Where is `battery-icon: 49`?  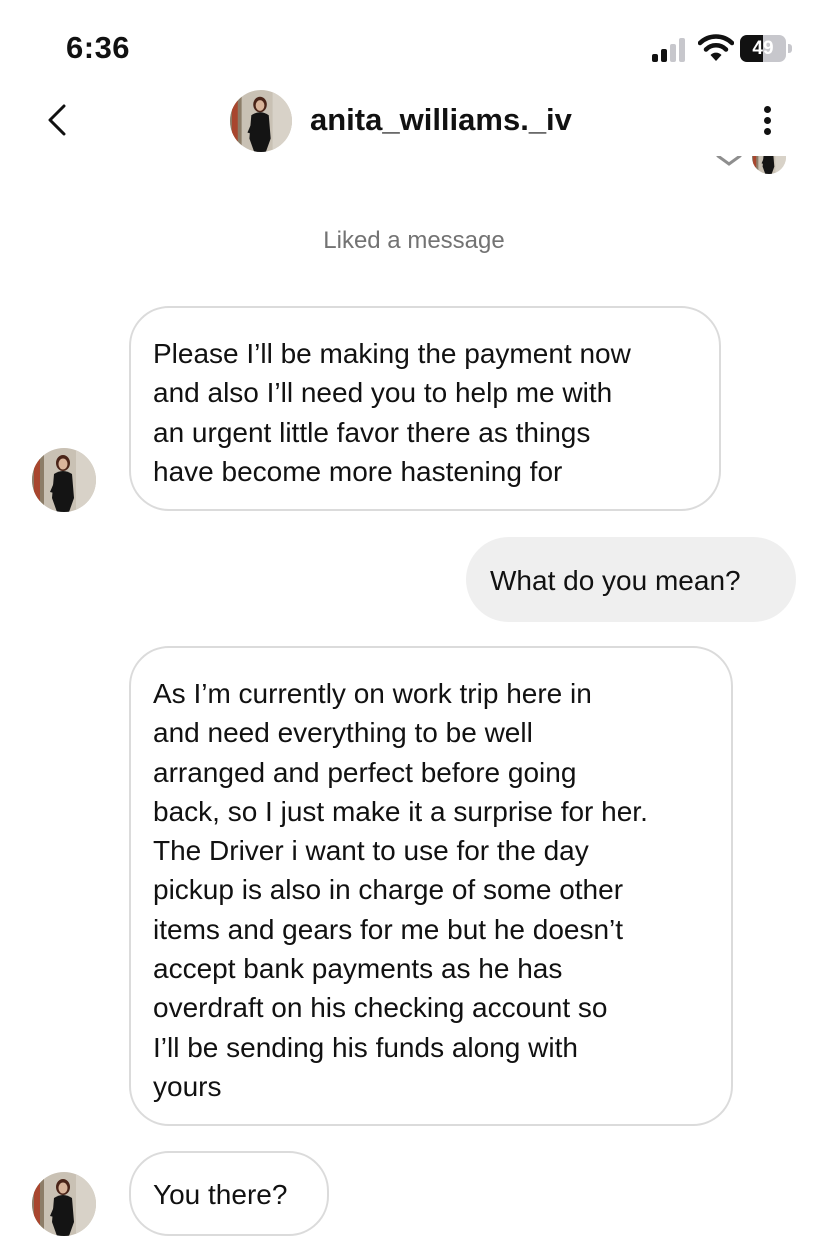 battery-icon: 49 is located at coordinates (766, 48).